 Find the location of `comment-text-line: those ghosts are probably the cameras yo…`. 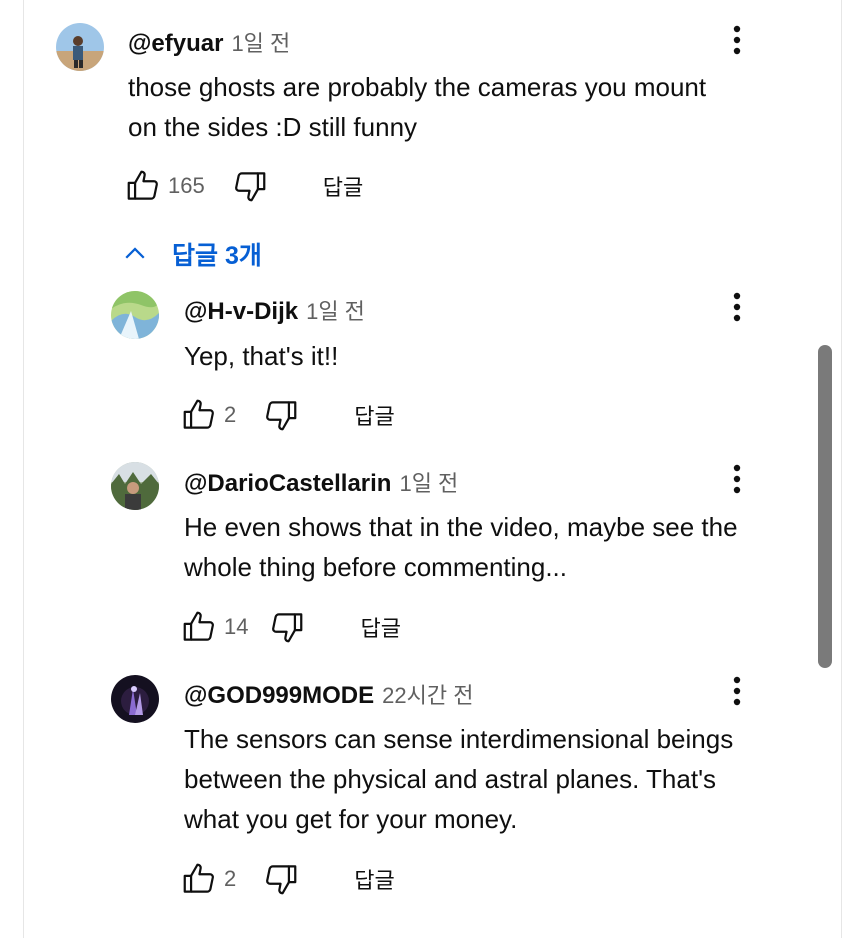

comment-text-line: those ghosts are probably the cameras yo… is located at coordinates (417, 87).